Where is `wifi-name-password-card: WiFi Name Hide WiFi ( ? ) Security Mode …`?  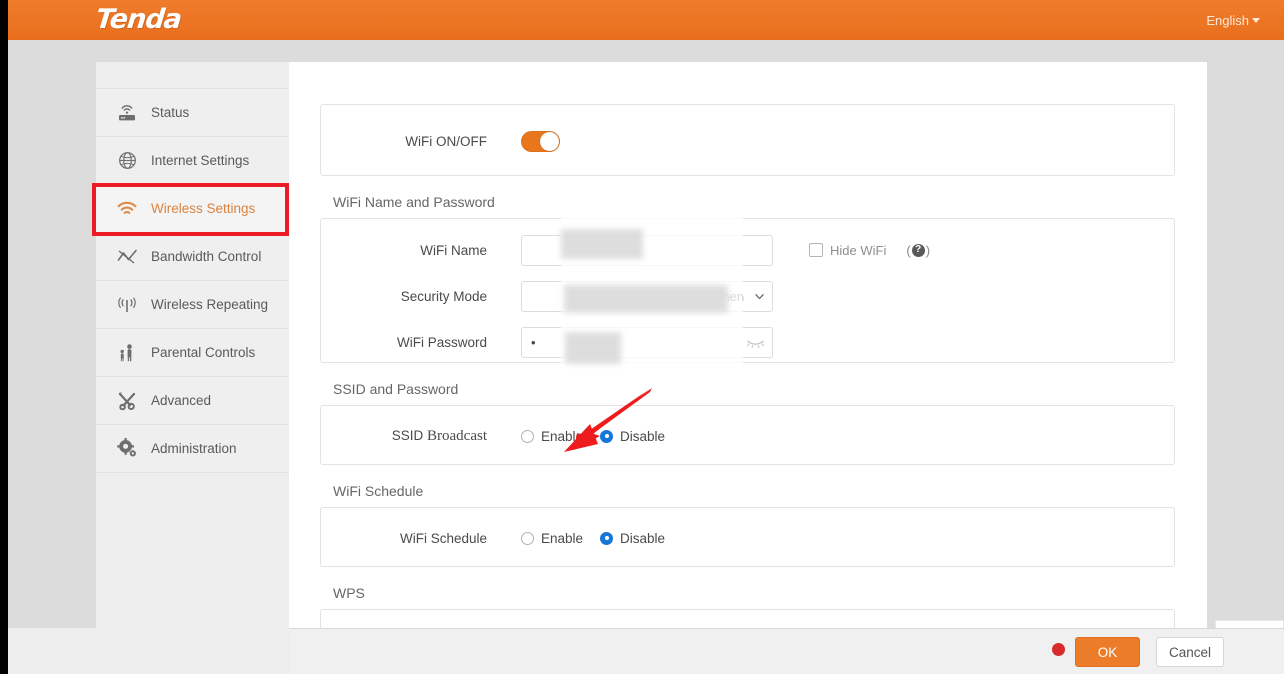
wifi-name-password-card: WiFi Name Hide WiFi ( ? ) Security Mode … is located at coordinates (747, 290).